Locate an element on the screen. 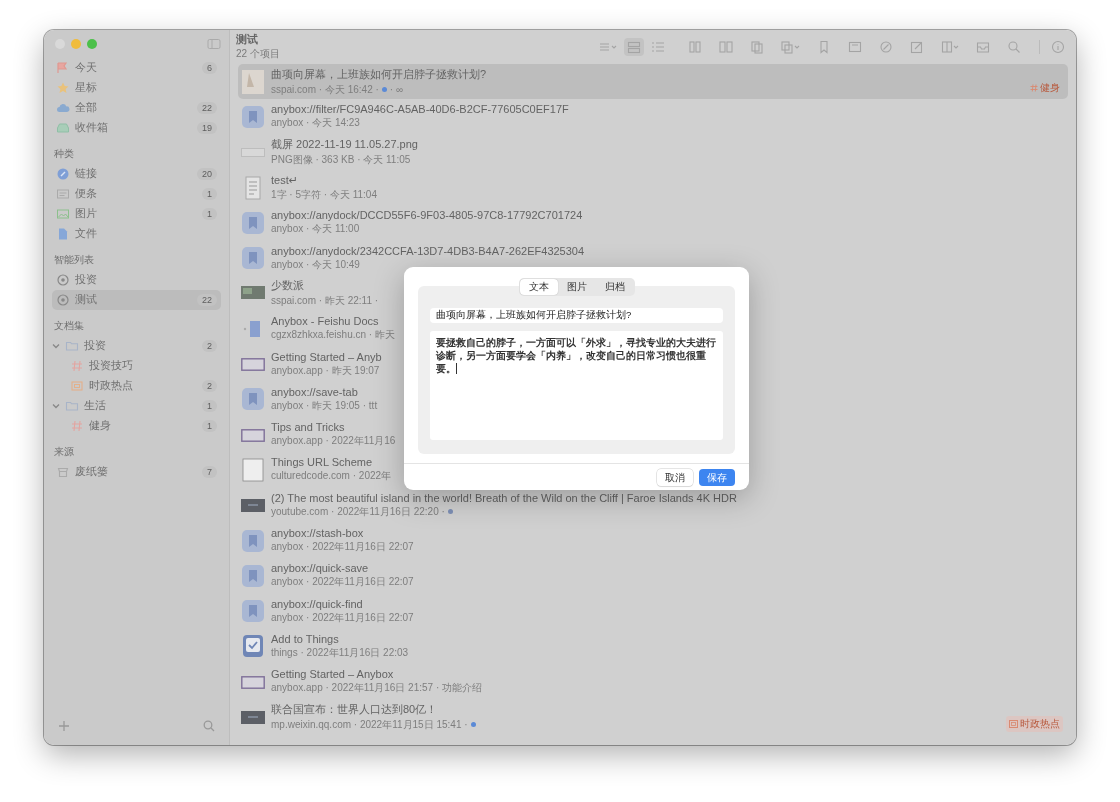  tab: 归档 is located at coordinates (614, 287).